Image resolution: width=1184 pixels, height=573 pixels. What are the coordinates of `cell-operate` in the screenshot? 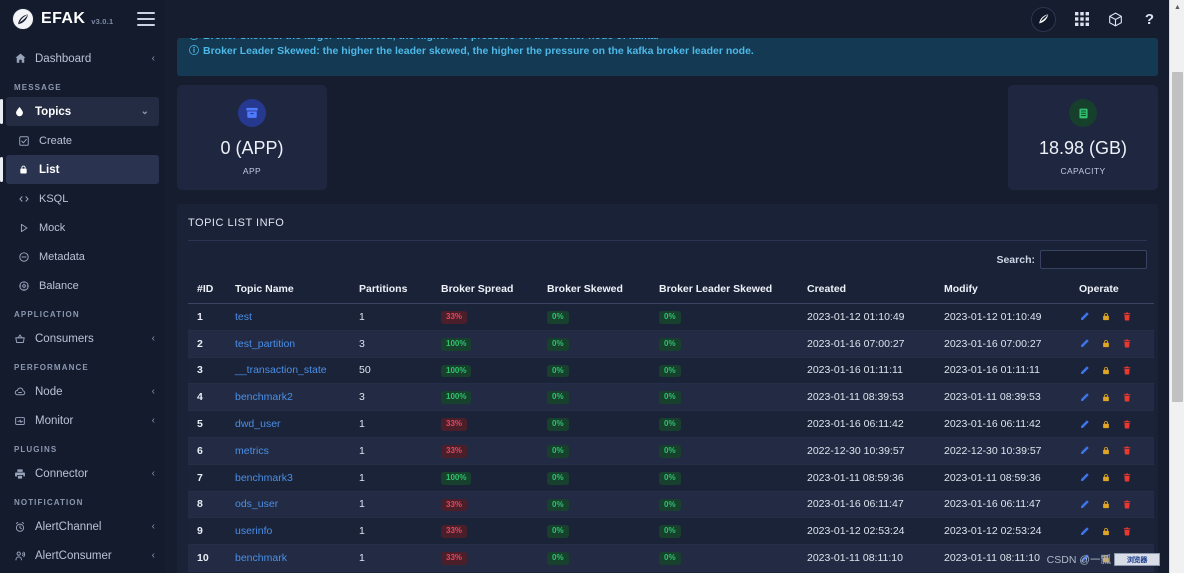 It's located at (1112, 317).